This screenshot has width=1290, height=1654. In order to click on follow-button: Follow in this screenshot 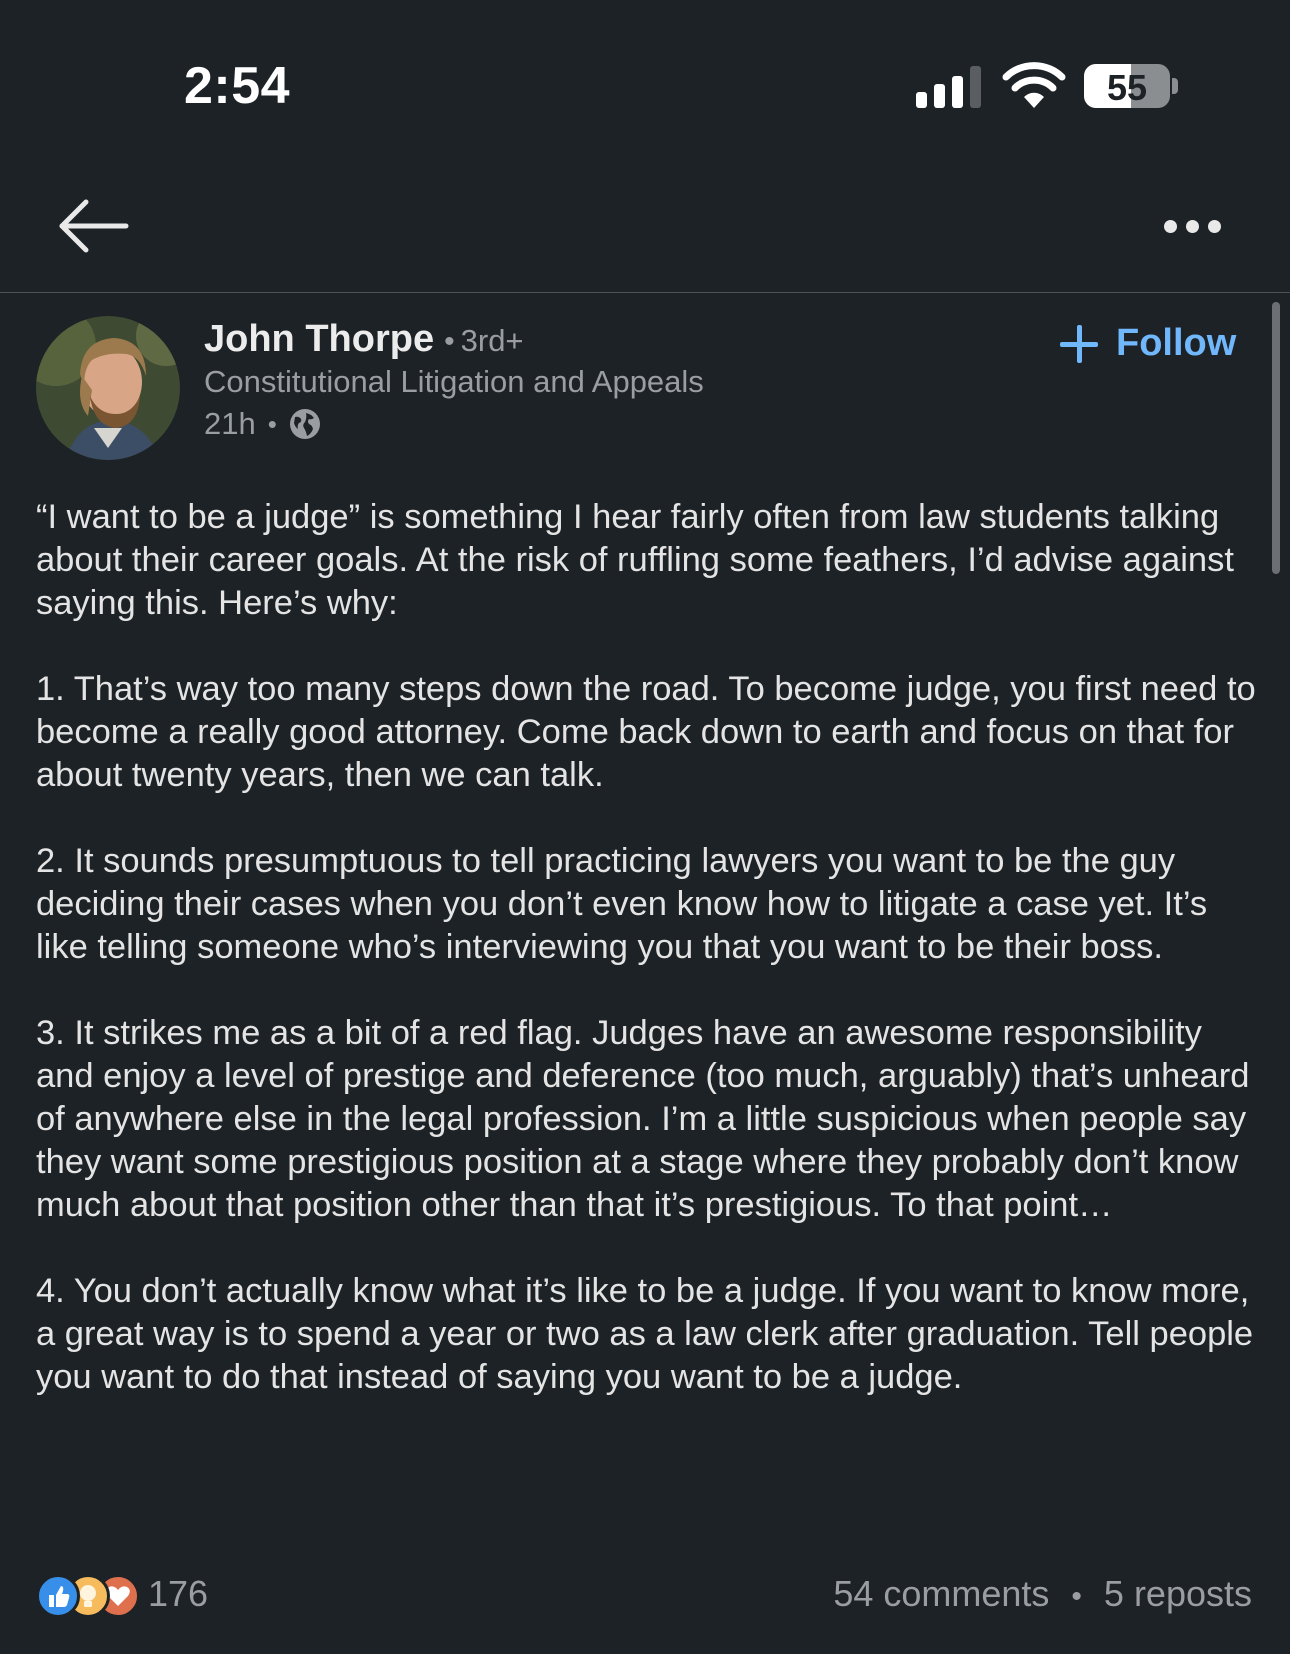, I will do `click(1148, 343)`.